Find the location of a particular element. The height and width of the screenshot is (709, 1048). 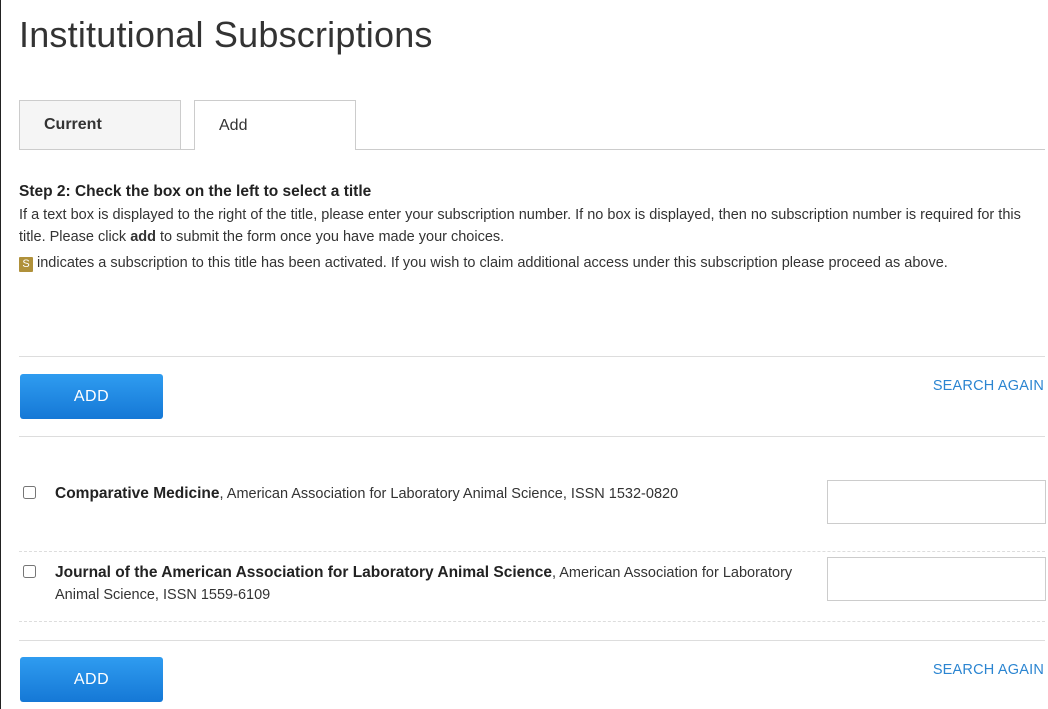

search-again-link-bottom: SEARCH AGAIN is located at coordinates (988, 670).